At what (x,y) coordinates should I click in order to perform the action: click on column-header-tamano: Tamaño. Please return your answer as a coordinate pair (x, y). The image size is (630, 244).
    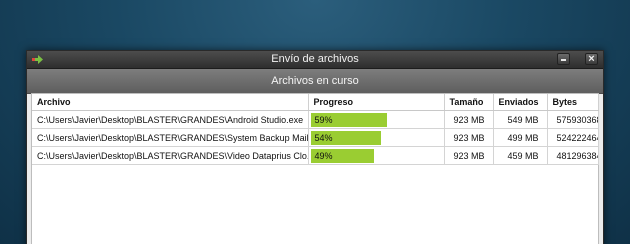
    Looking at the image, I should click on (469, 102).